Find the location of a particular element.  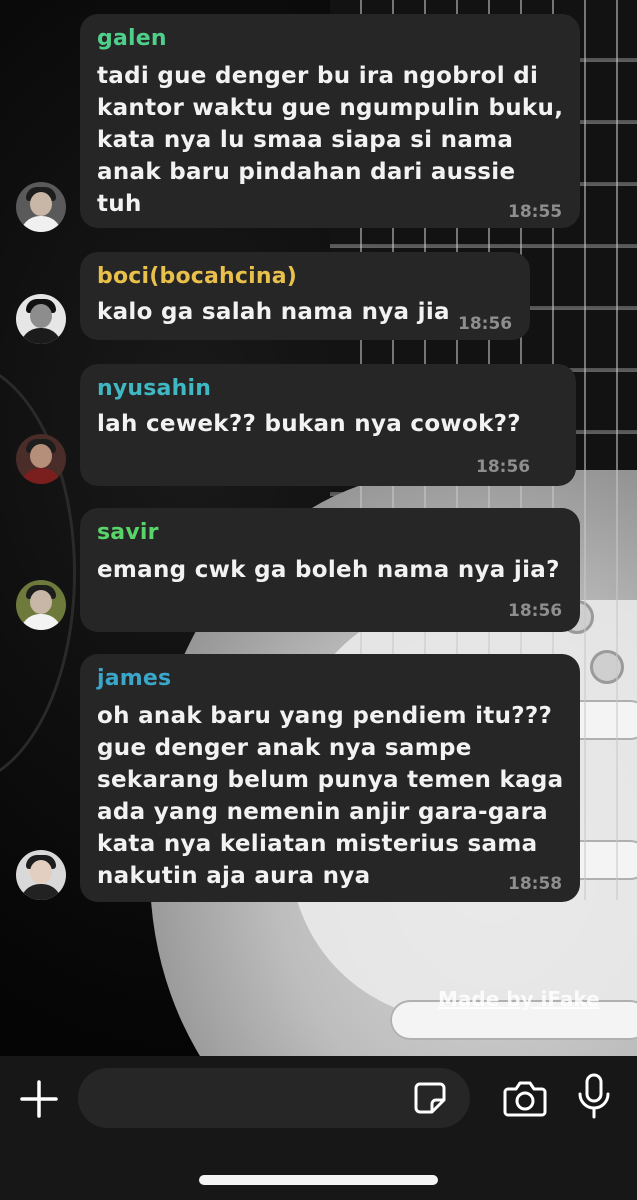

message-timestamp: 18:55 is located at coordinates (535, 212).